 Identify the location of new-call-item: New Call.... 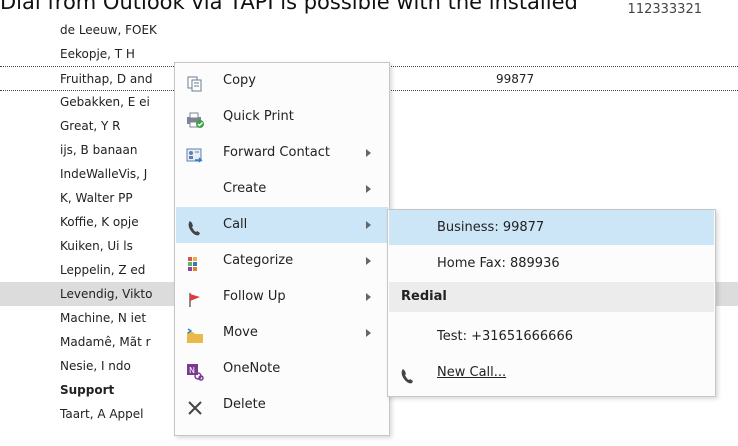
(551, 372).